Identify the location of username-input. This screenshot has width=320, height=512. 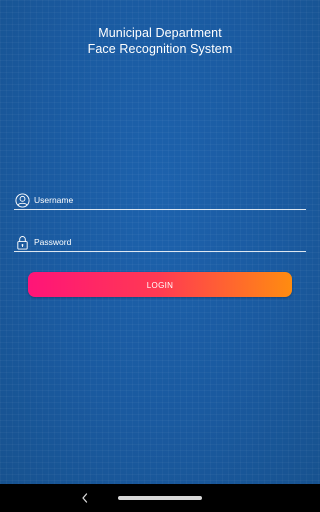
(170, 200).